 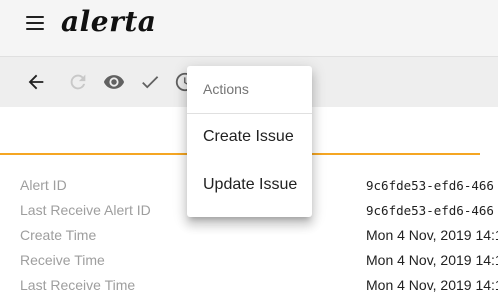 What do you see at coordinates (85, 210) in the screenshot?
I see `detail-label: Last Receive Alert ID` at bounding box center [85, 210].